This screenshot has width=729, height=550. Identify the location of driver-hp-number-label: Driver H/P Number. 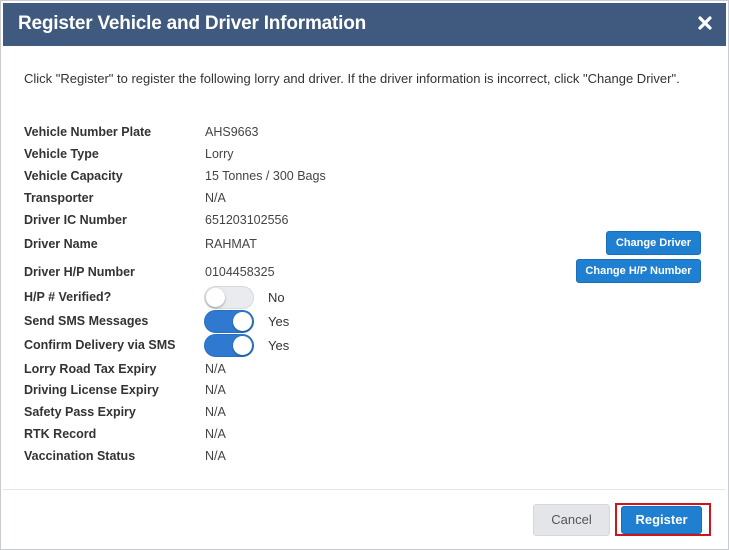
(79, 272).